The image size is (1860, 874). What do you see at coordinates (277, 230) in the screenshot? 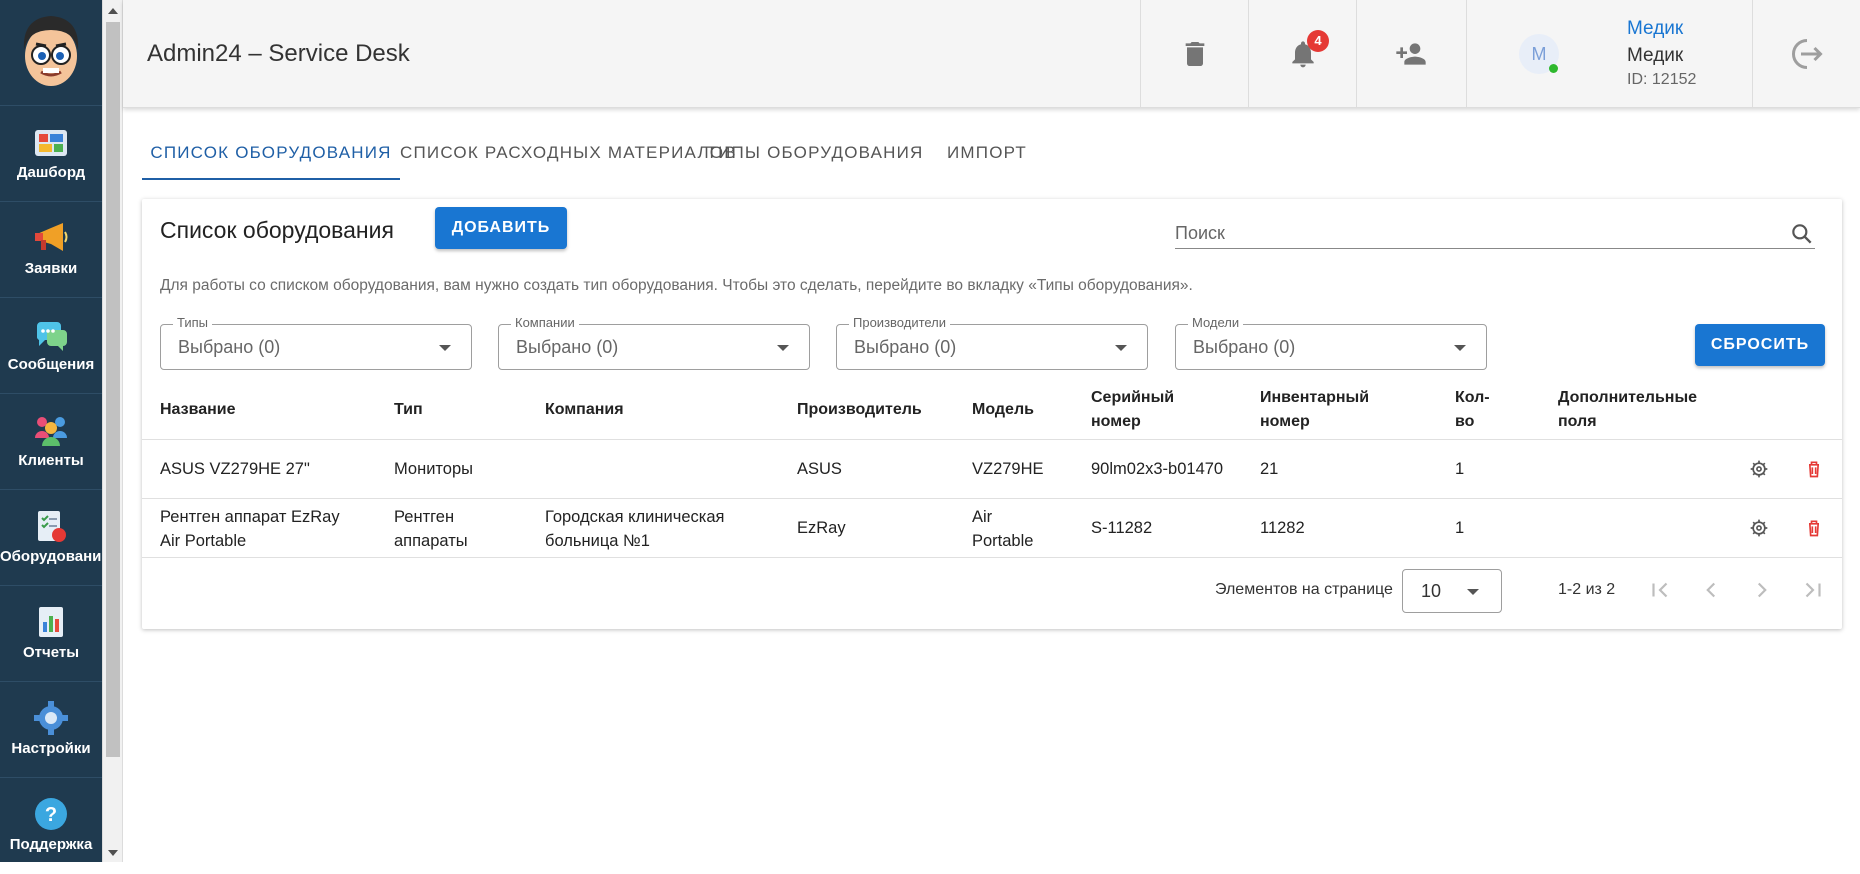
I see `card-title: Список оборудования` at bounding box center [277, 230].